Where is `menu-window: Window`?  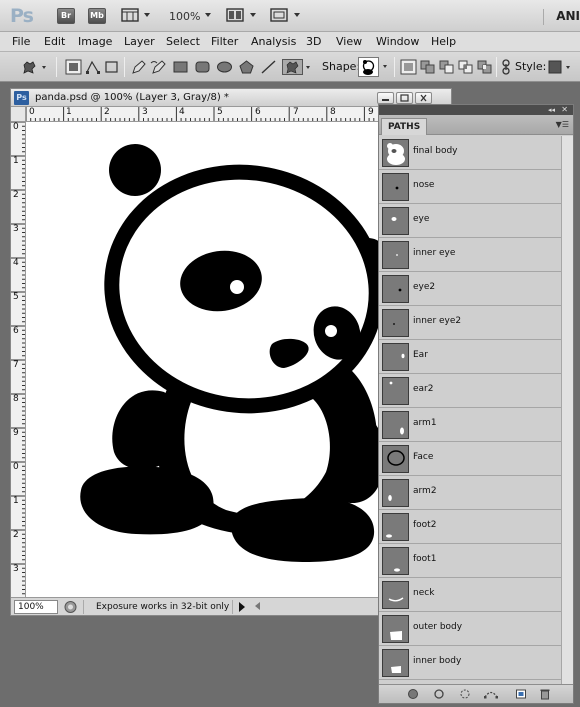 menu-window: Window is located at coordinates (397, 41).